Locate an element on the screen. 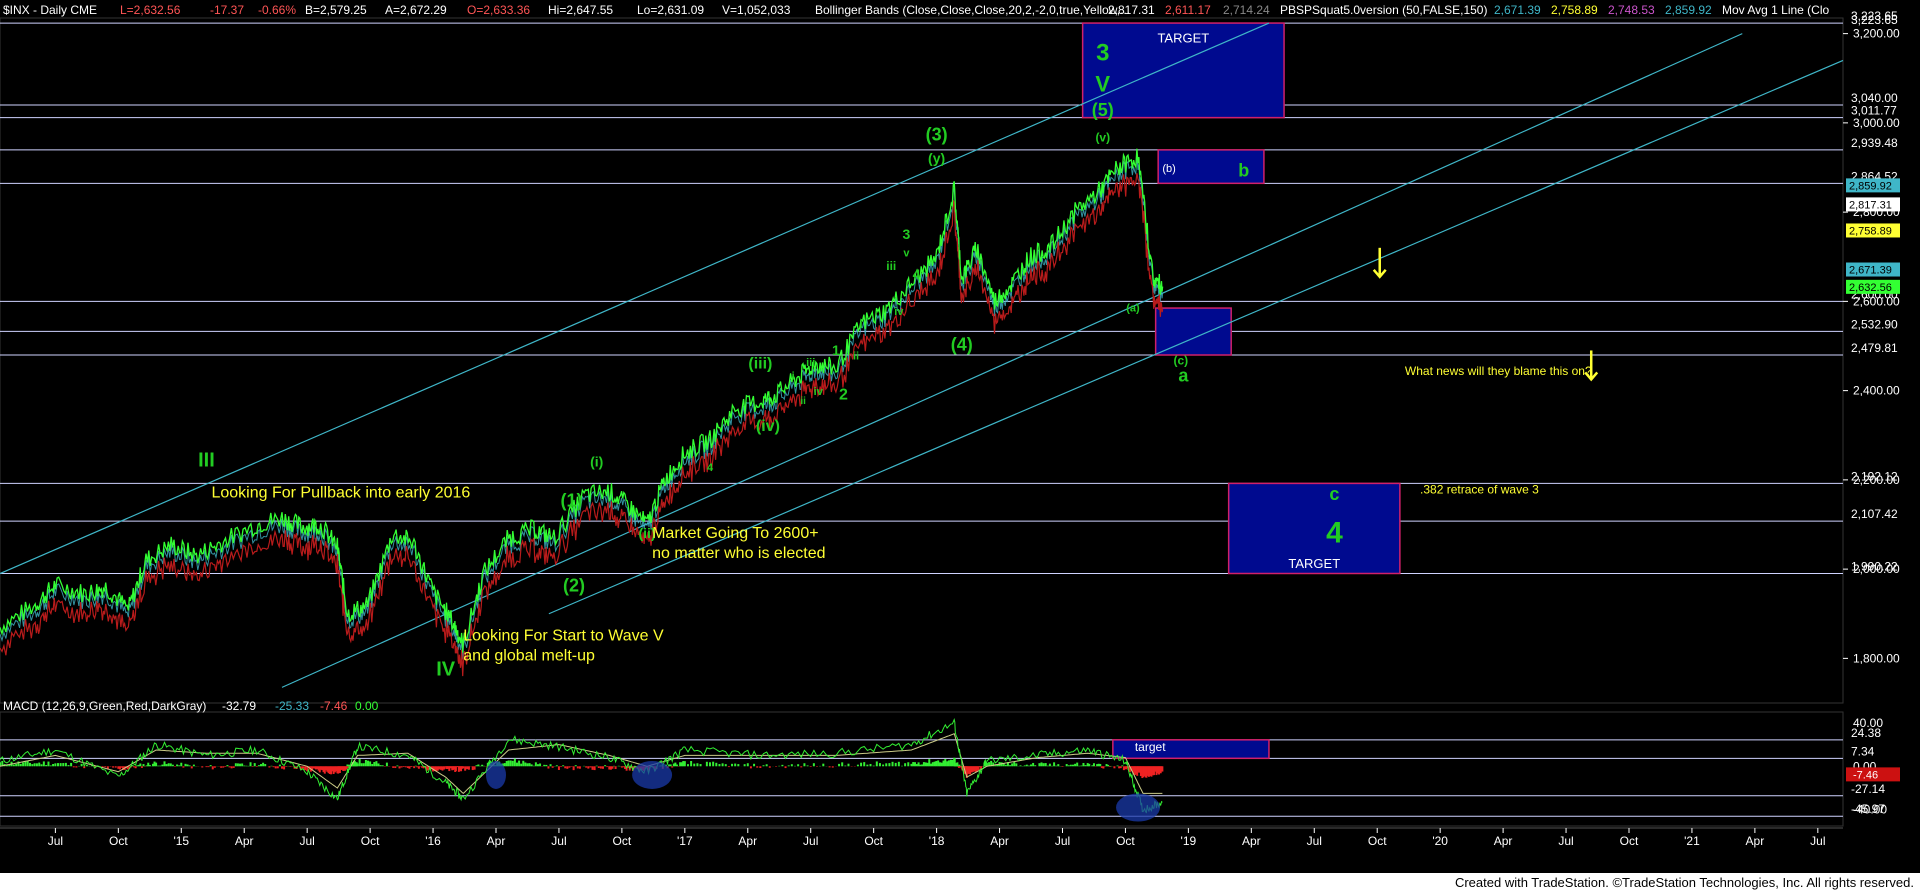 Image resolution: width=1920 pixels, height=893 pixels. y-axis-label: 3,000.00 is located at coordinates (1876, 123).